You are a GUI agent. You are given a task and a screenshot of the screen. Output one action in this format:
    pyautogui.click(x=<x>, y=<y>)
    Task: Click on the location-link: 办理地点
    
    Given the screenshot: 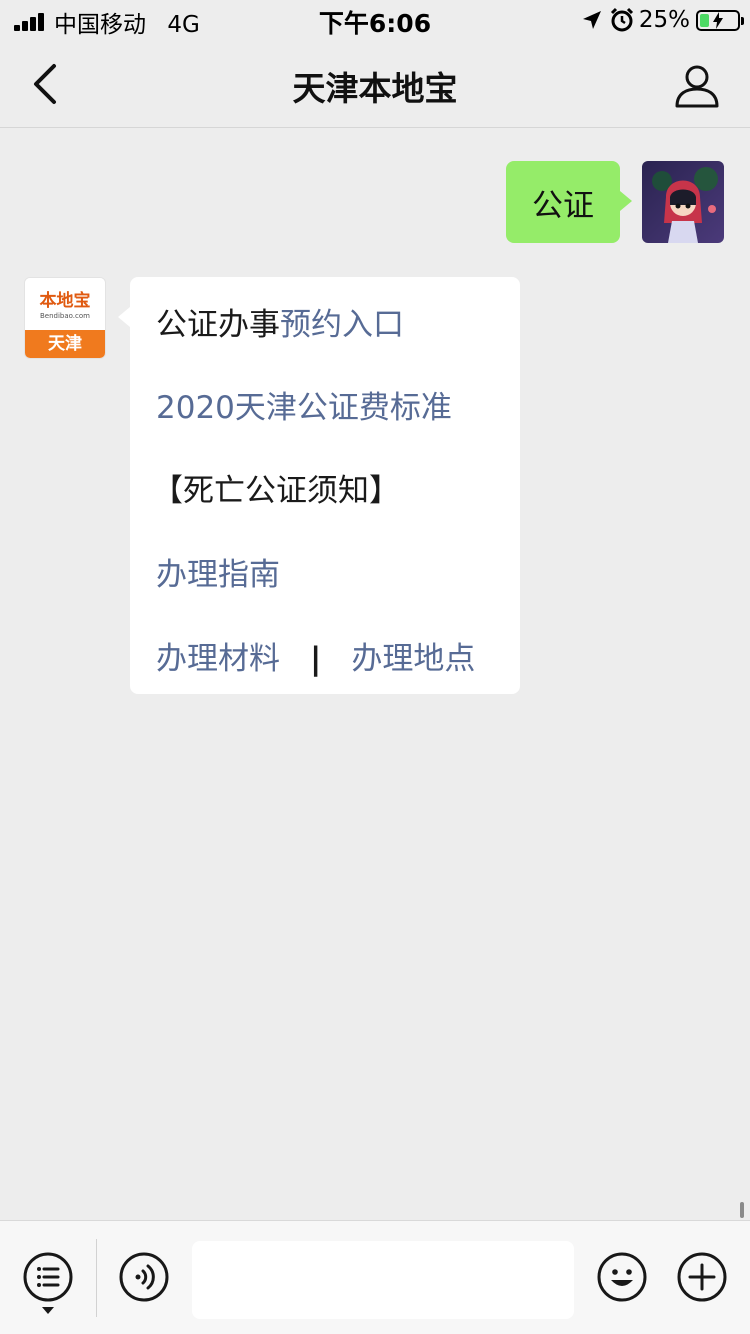 What is the action you would take?
    pyautogui.click(x=413, y=659)
    